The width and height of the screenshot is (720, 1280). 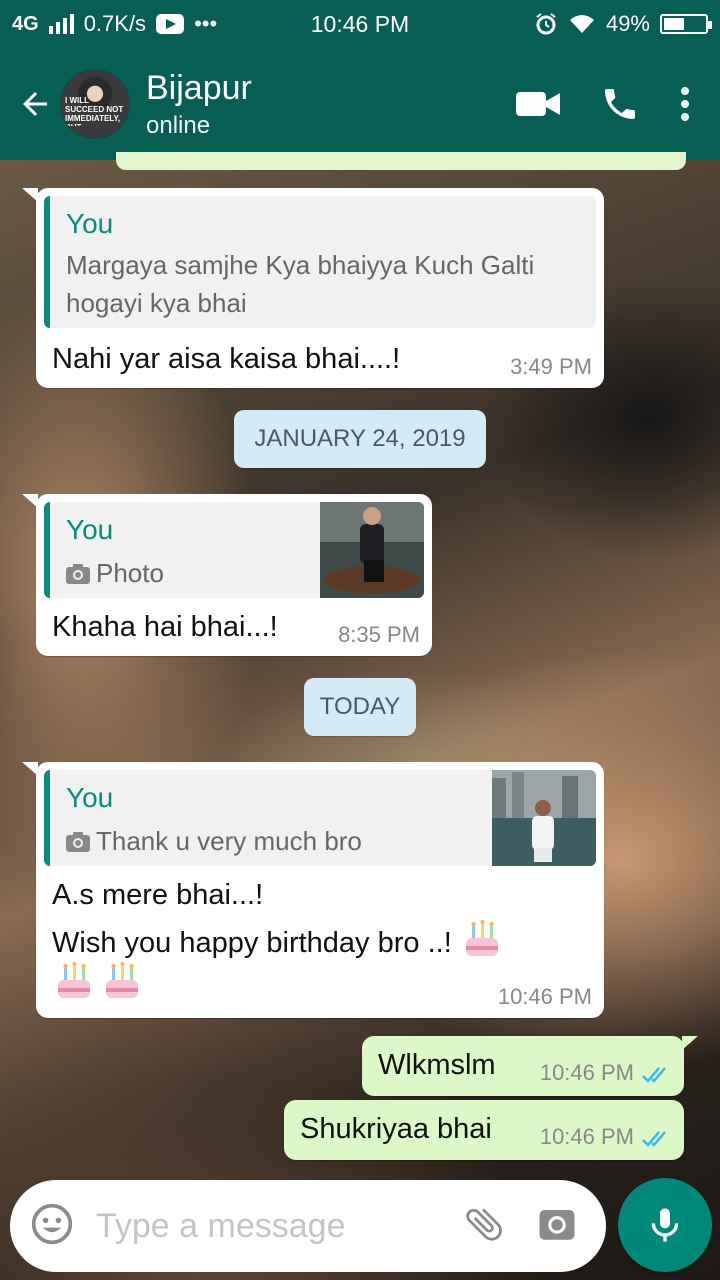 What do you see at coordinates (530, 1066) in the screenshot?
I see `message-bubble-outgoing: Wlkmslm 10:46 PM` at bounding box center [530, 1066].